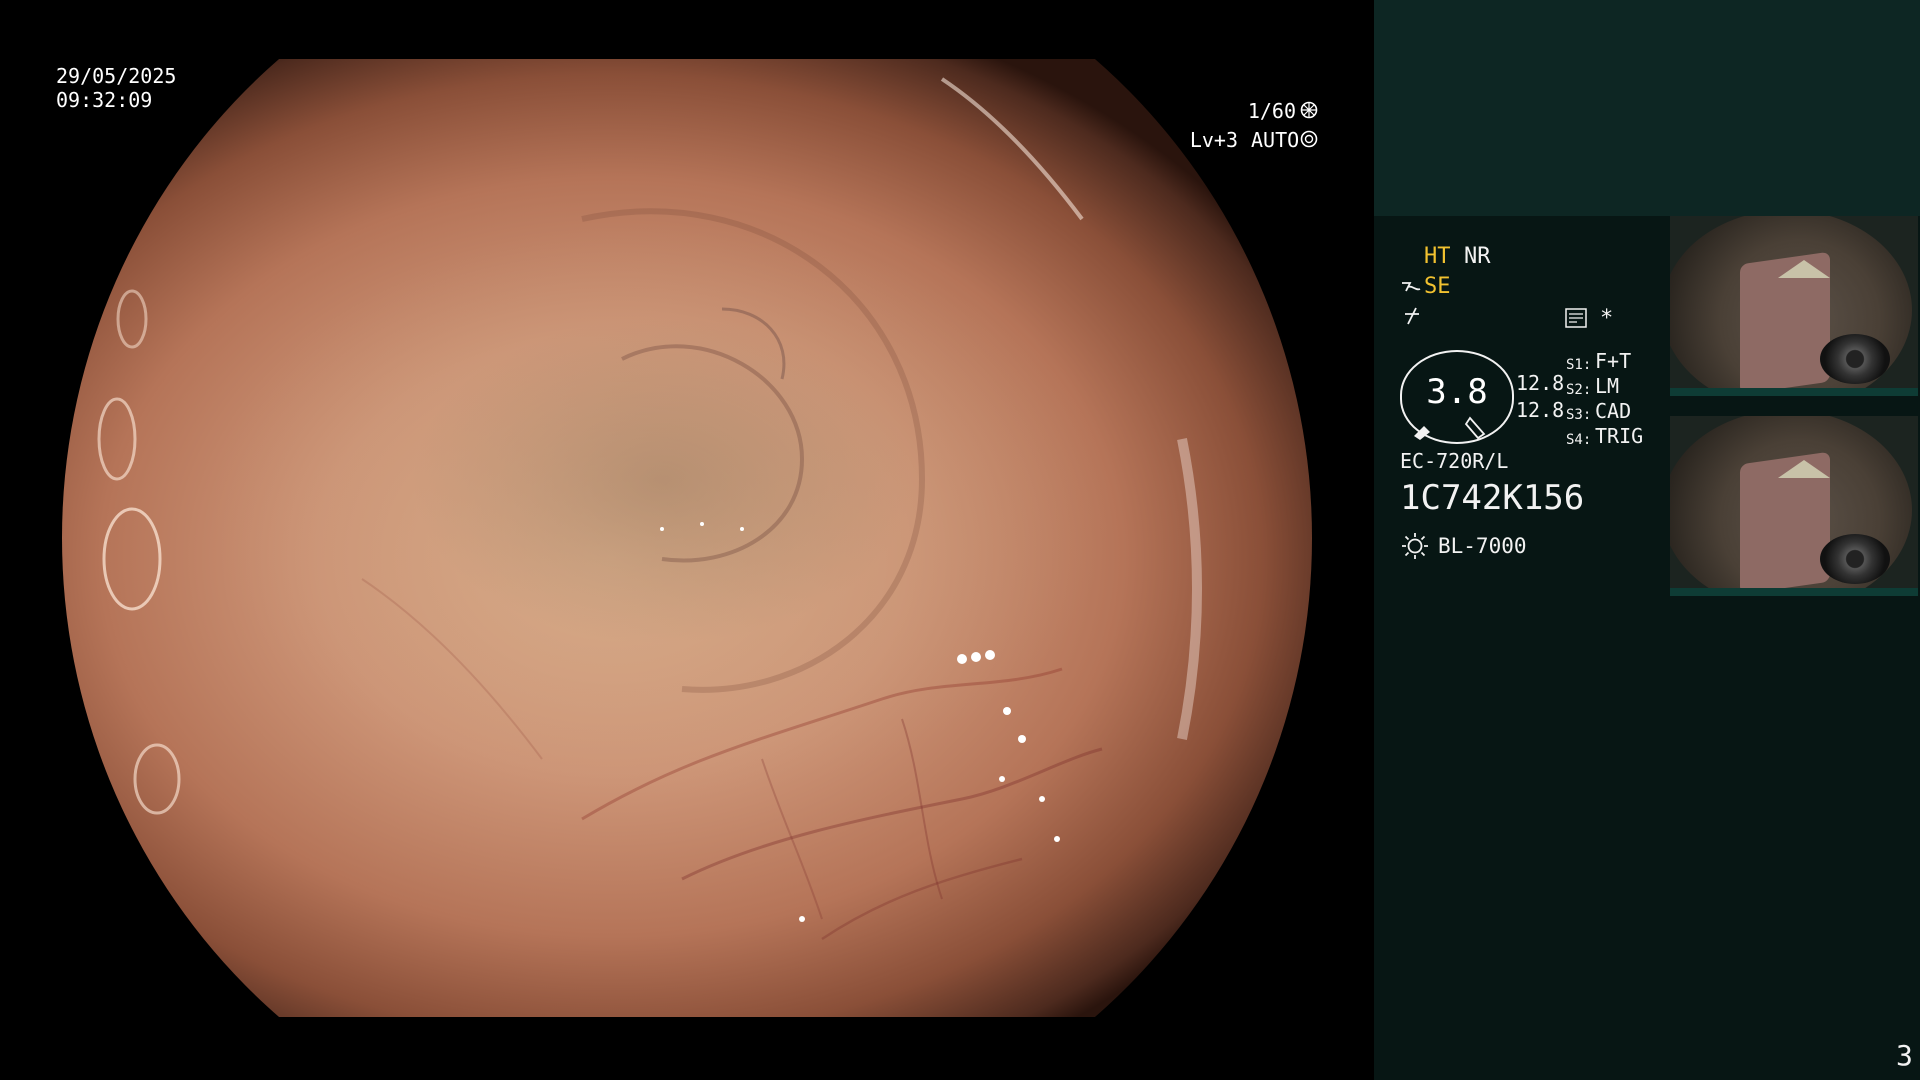 This screenshot has width=1920, height=1080. Describe the element at coordinates (1579, 390) in the screenshot. I see `s2-label: S2:` at that location.